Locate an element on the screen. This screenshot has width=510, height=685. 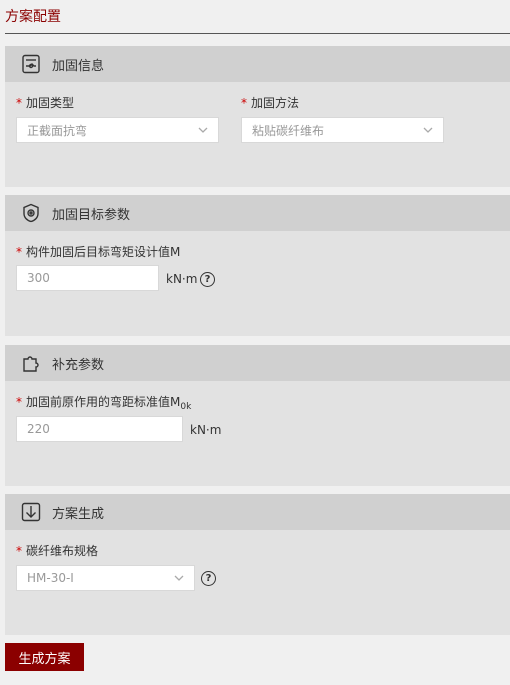
panel-header: 加固目标参数 is located at coordinates (257, 213).